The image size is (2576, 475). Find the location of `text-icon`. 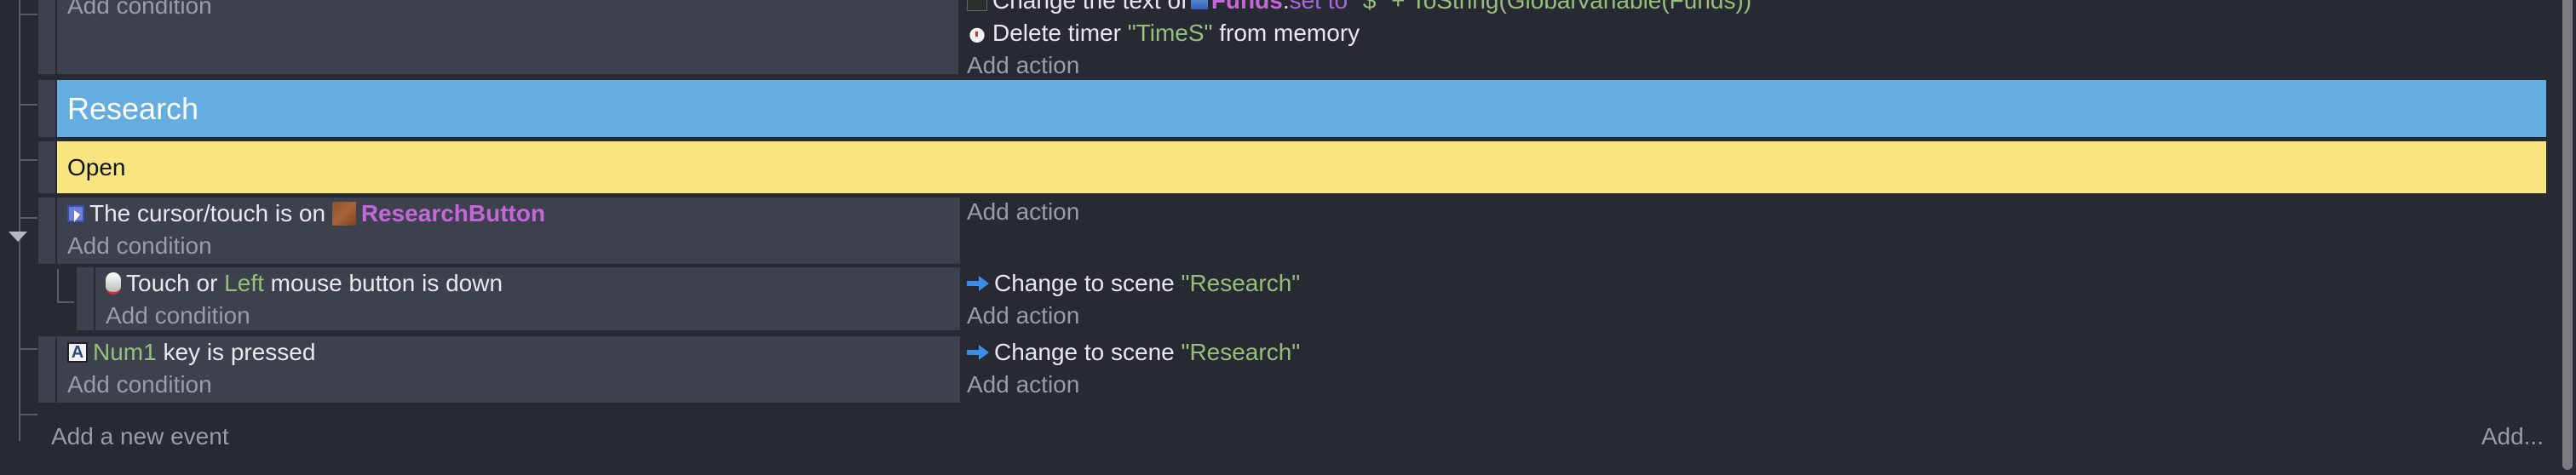

text-icon is located at coordinates (977, 5).